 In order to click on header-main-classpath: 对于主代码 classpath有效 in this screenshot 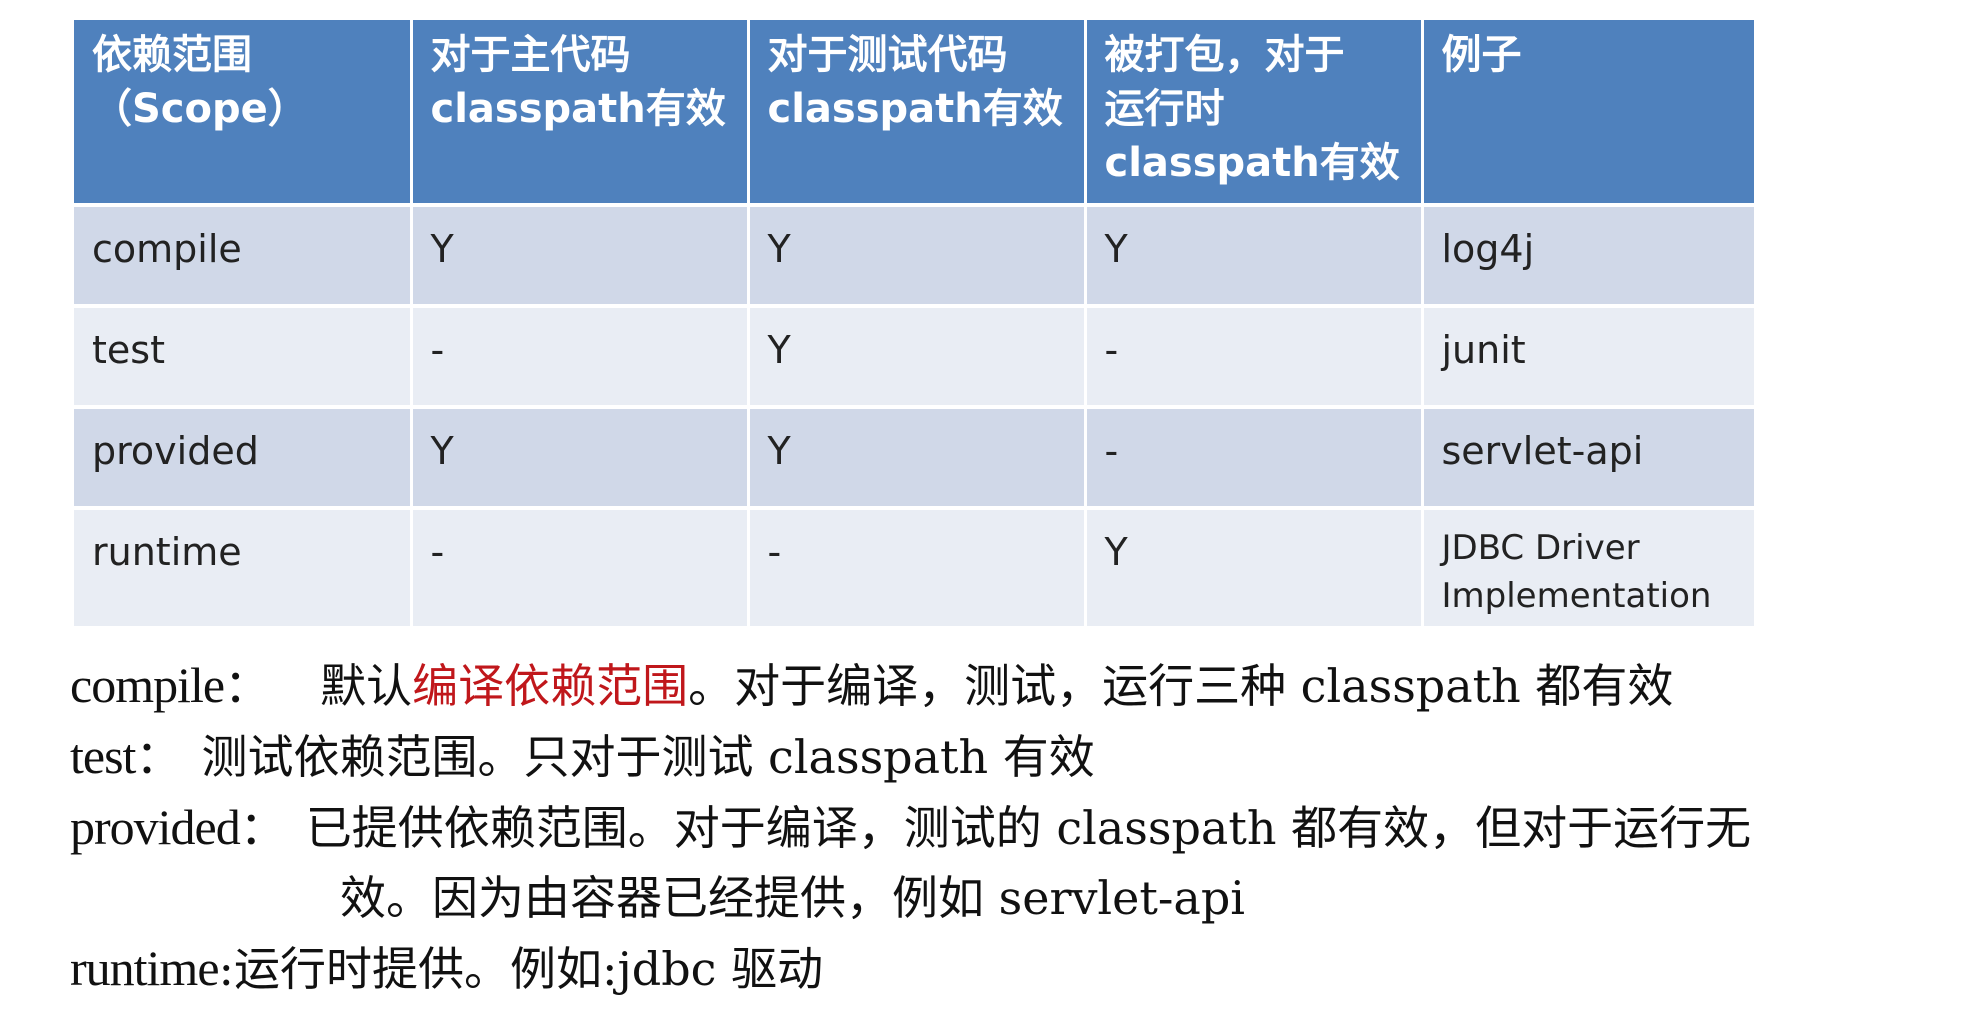, I will do `click(580, 113)`.